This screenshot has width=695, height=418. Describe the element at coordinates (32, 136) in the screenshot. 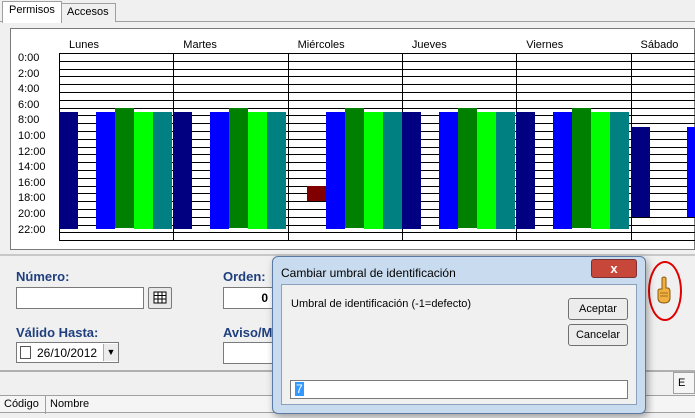

I see `hour-label: 10:00` at that location.